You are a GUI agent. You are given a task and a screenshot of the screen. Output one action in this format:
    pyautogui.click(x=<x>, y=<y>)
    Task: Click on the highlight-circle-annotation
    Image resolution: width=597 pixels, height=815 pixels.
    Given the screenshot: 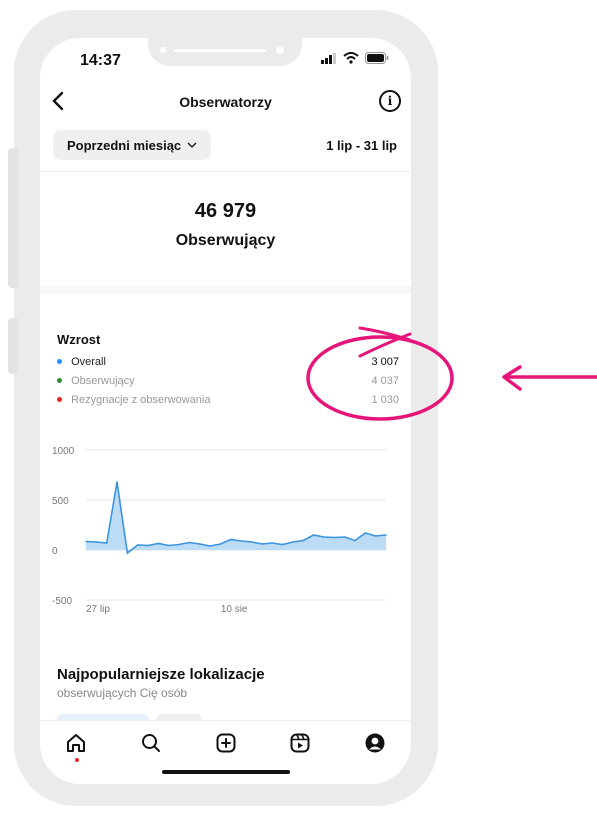 What is the action you would take?
    pyautogui.click(x=380, y=373)
    